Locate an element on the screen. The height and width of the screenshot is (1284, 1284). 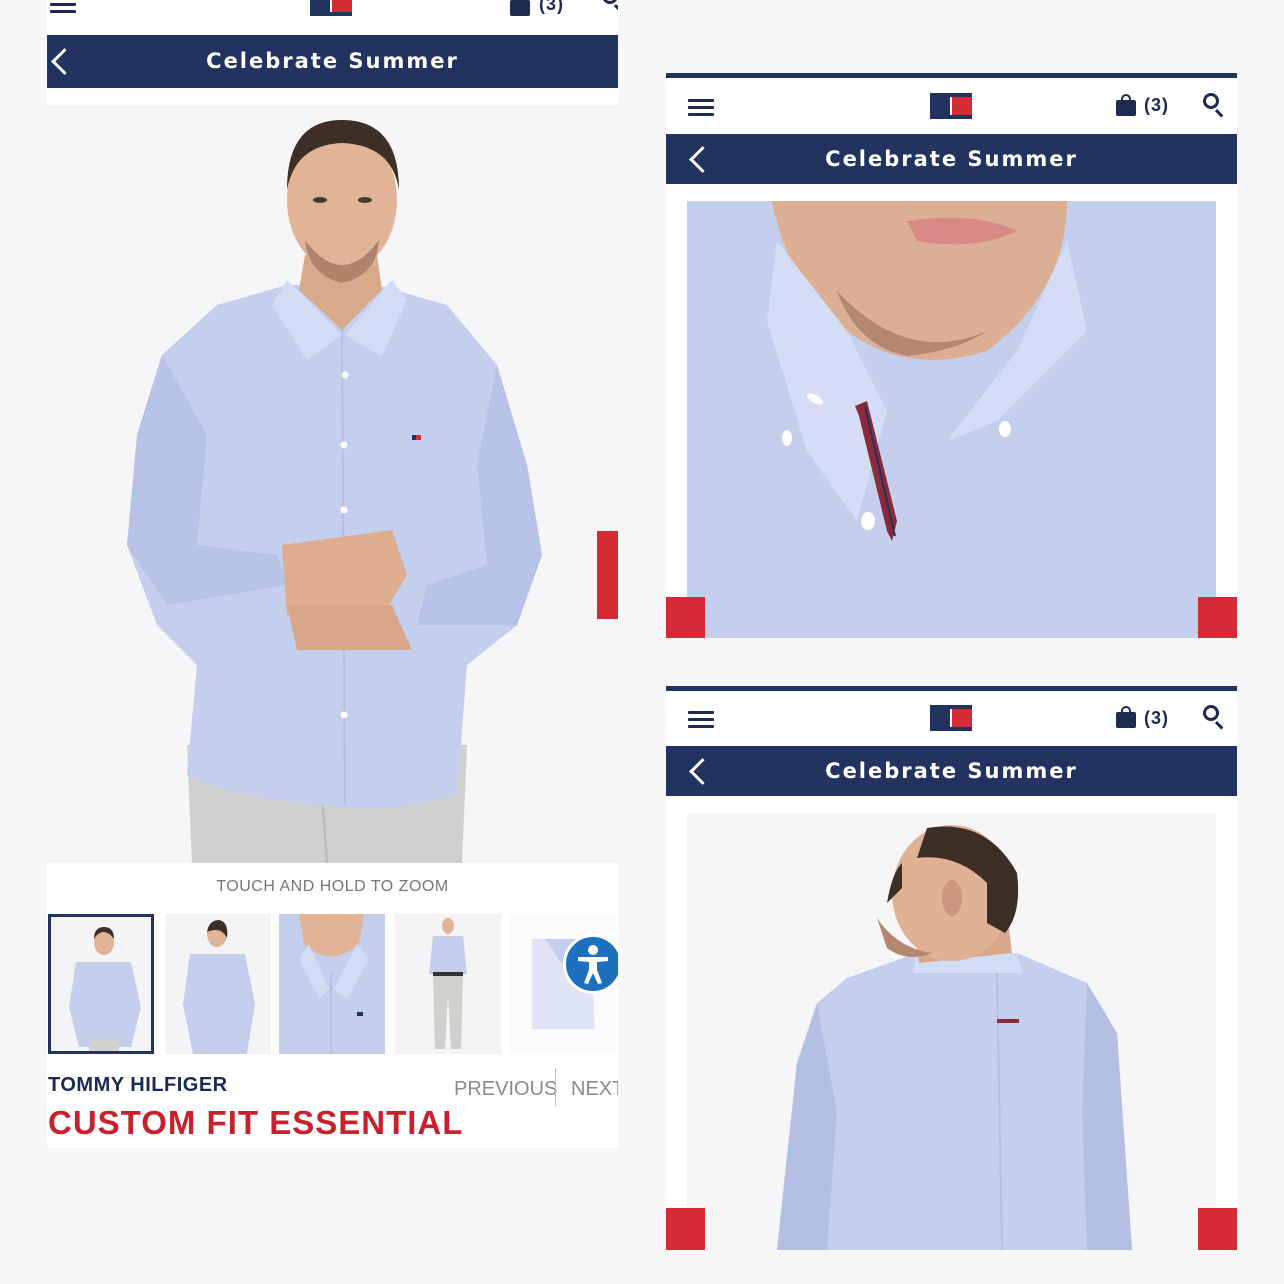
thumbnail-full-length is located at coordinates (448, 984).